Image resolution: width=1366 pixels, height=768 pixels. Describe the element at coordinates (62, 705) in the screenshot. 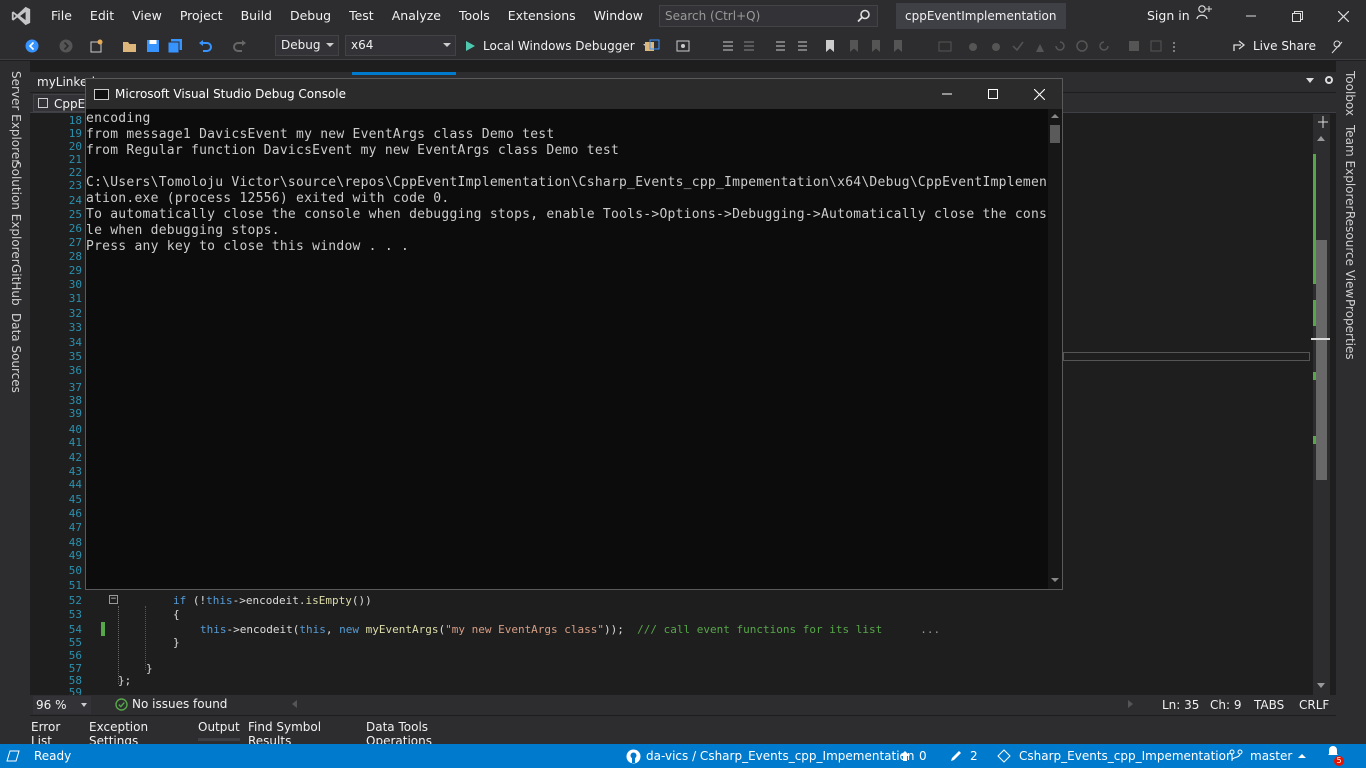

I see `zoom-dropdown: 96 %` at that location.